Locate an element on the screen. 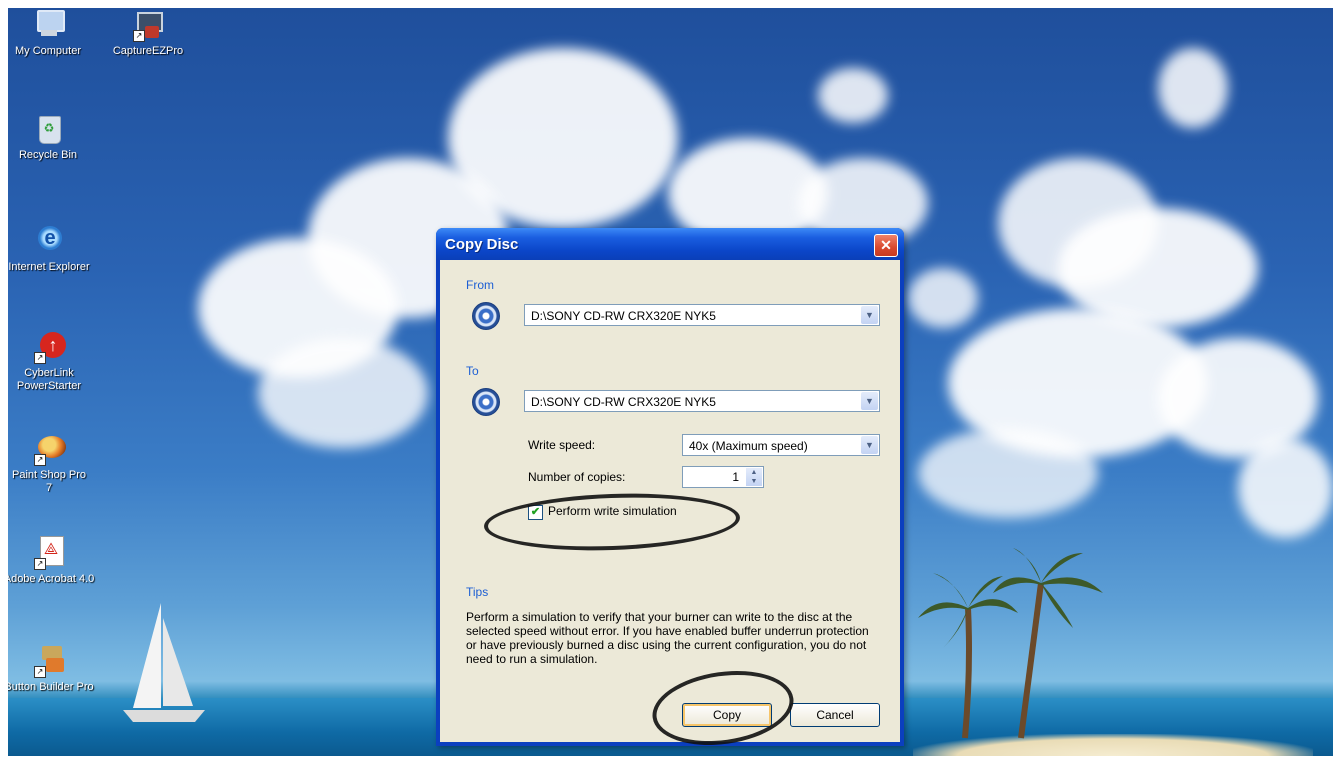 This screenshot has height=758, width=1337. cancel-button: Cancel is located at coordinates (835, 715).